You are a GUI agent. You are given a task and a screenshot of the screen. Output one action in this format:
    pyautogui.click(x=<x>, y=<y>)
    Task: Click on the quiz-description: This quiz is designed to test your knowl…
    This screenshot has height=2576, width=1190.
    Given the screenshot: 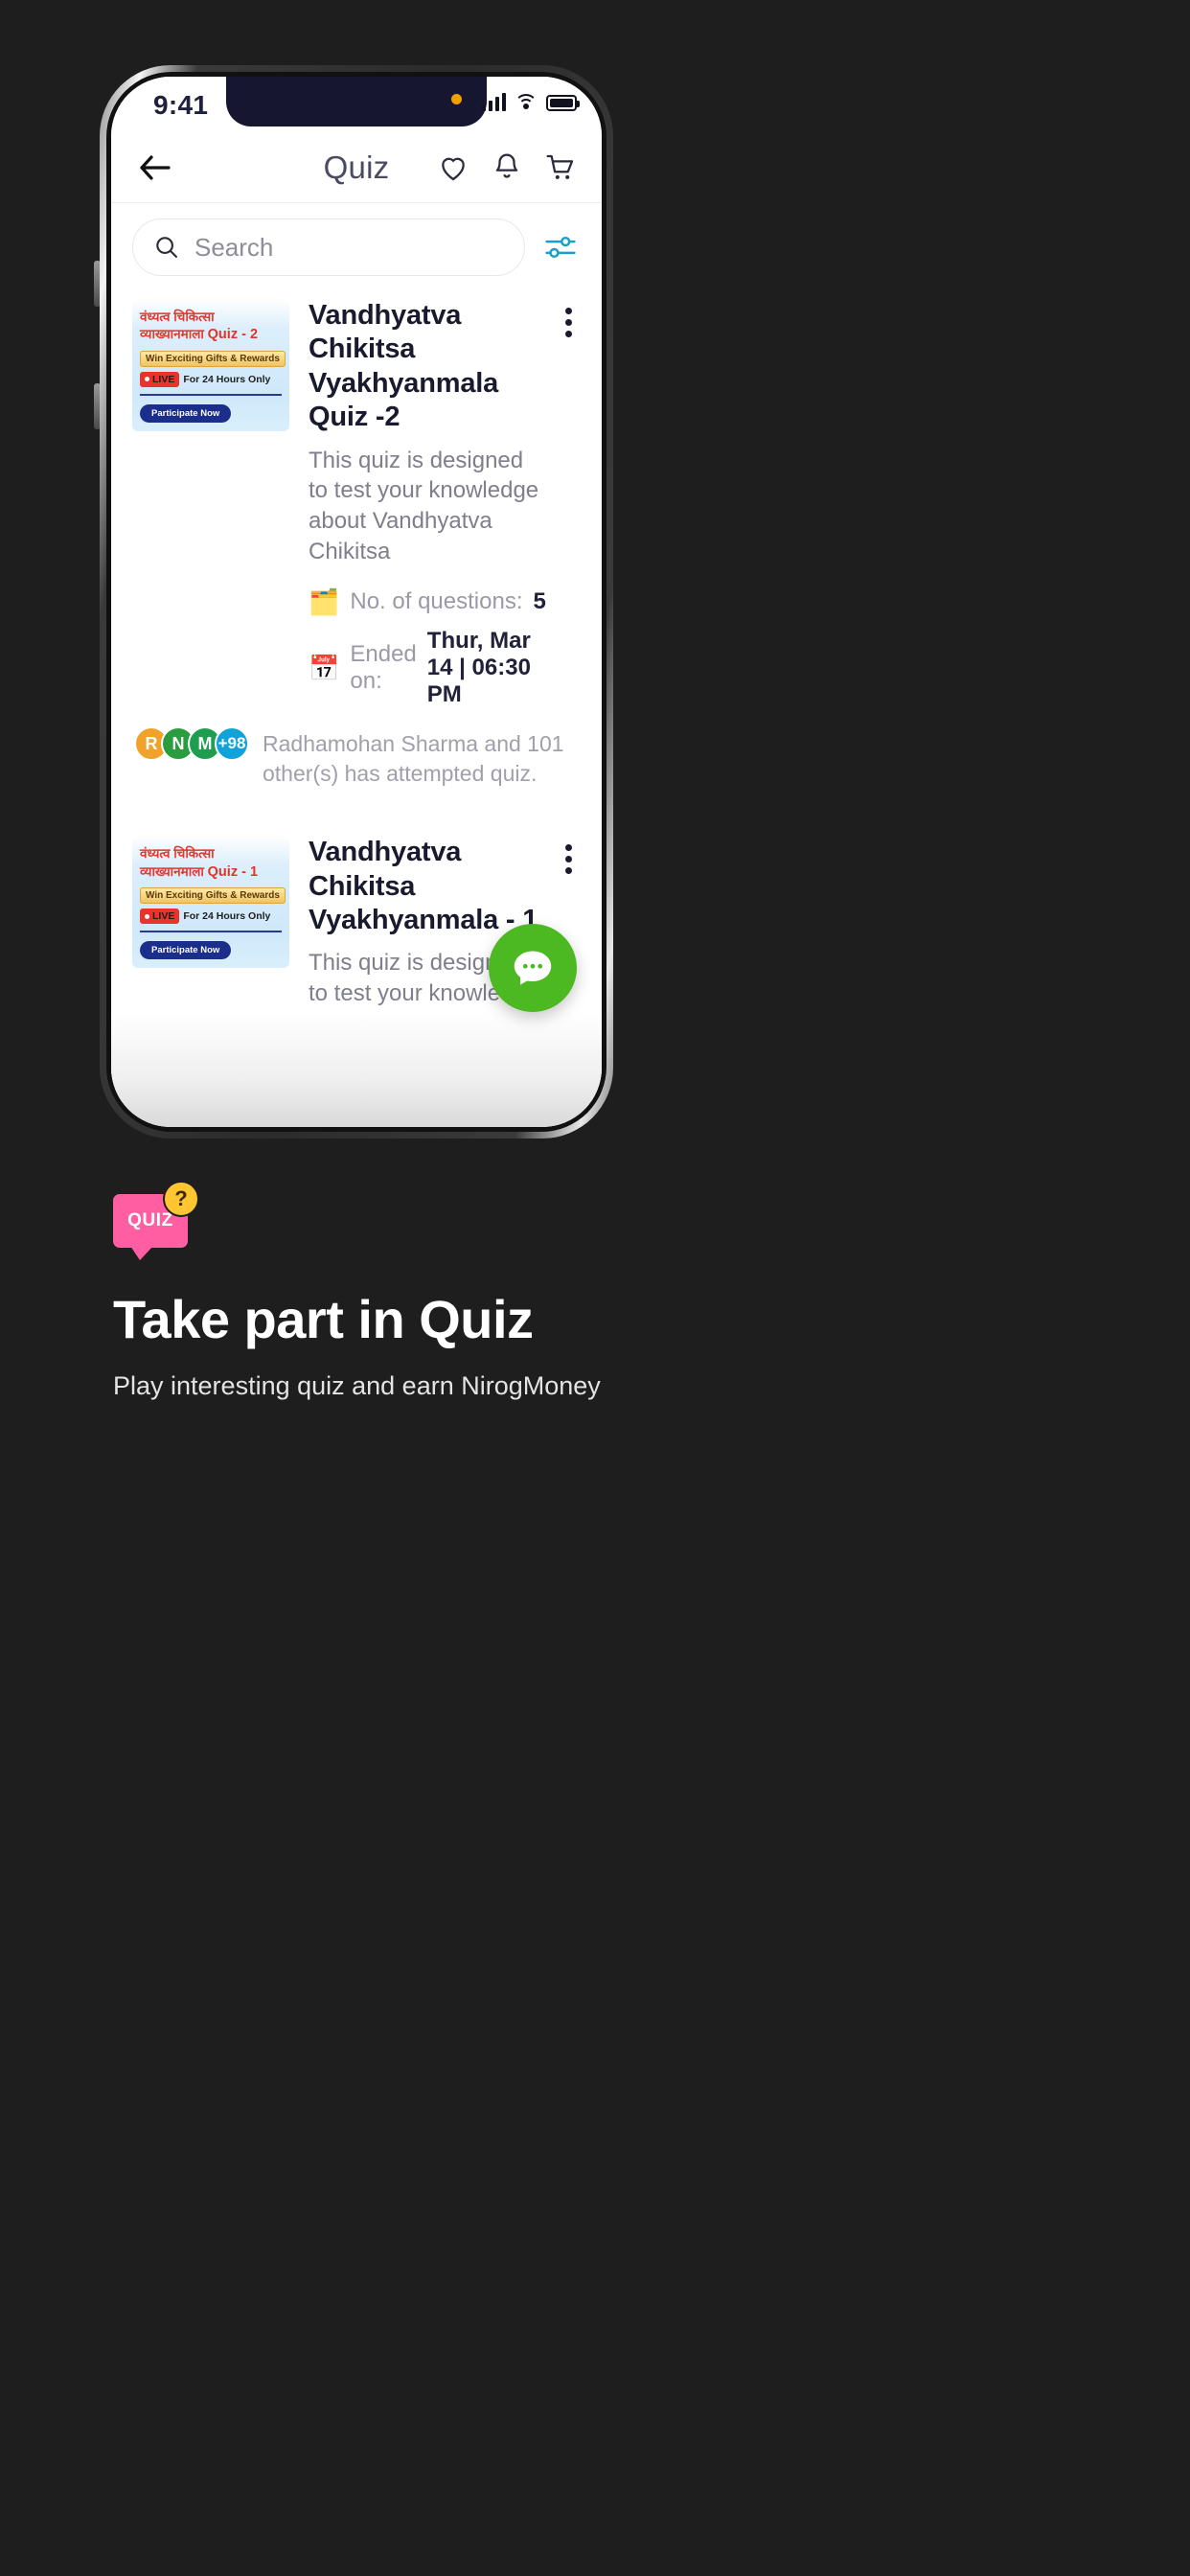 What is the action you would take?
    pyautogui.click(x=424, y=506)
    